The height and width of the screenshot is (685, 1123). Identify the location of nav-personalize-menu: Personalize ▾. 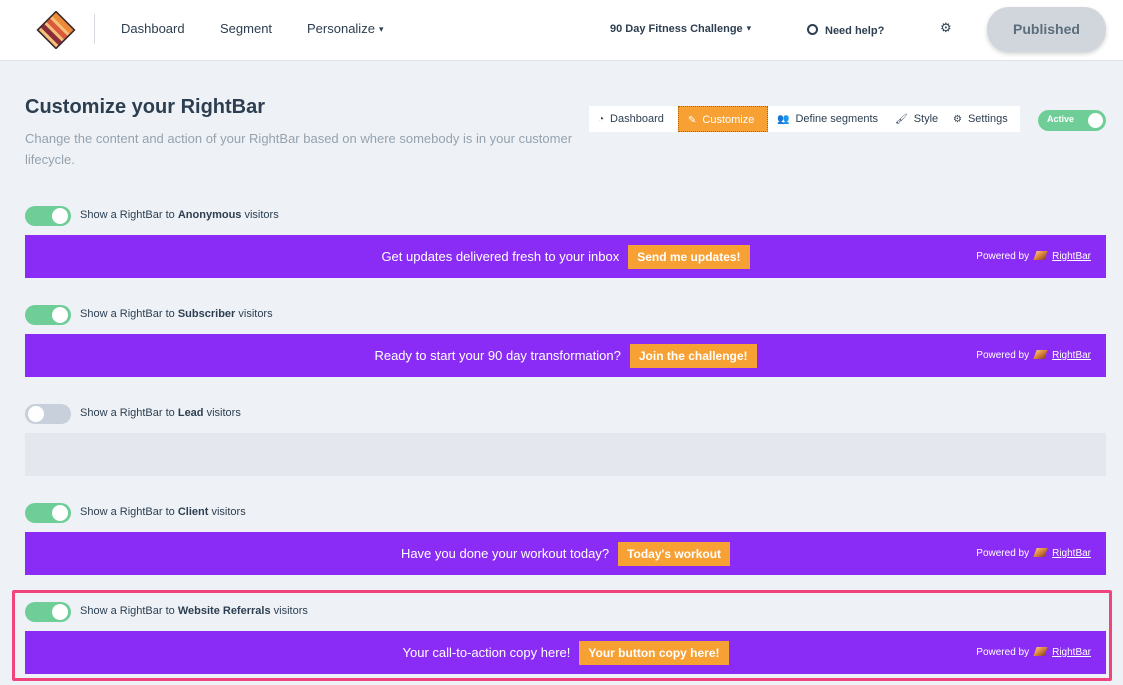
(345, 28).